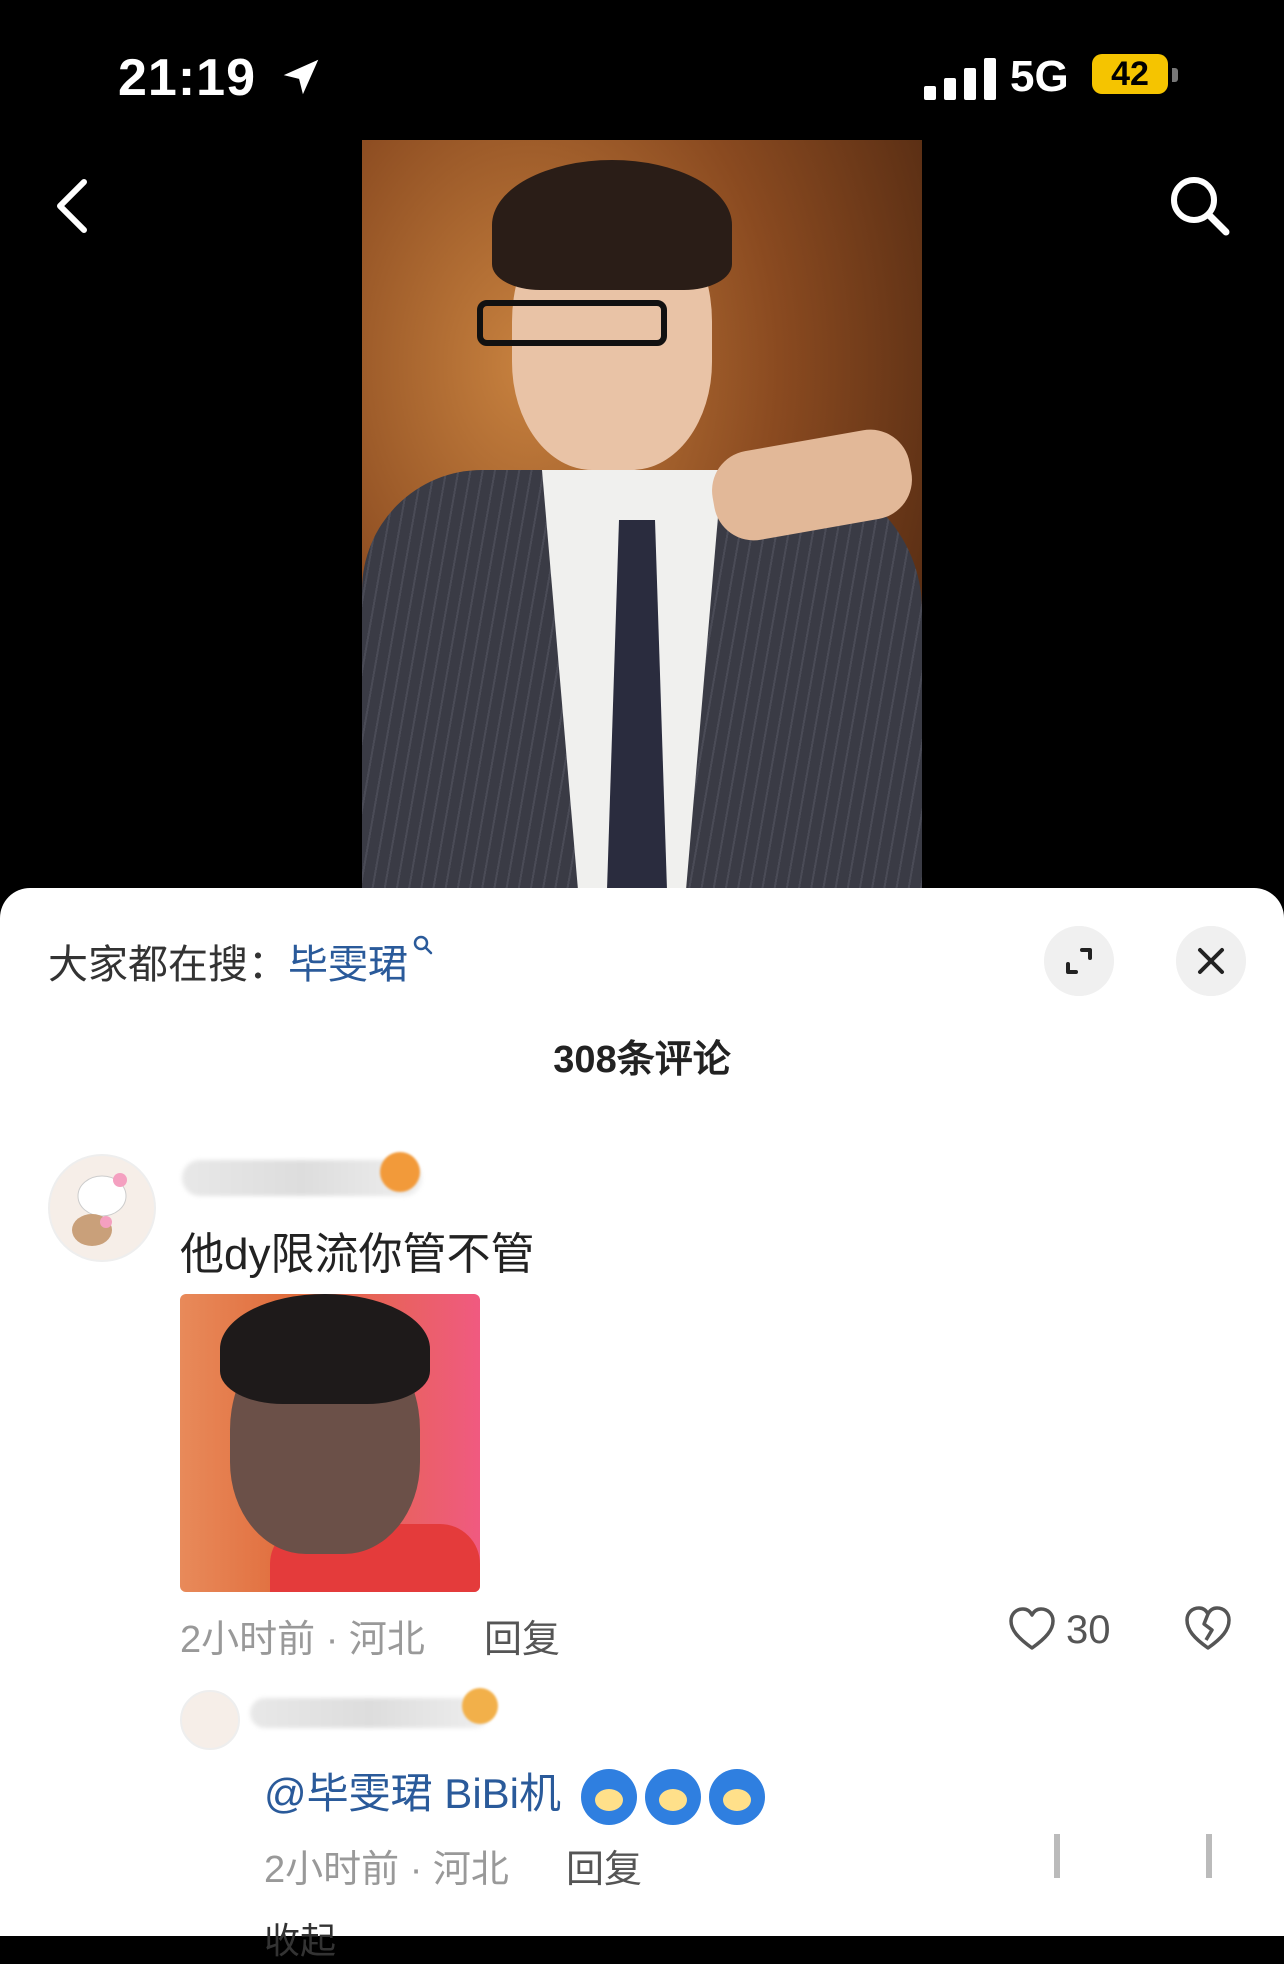  I want to click on comment-count: 308条评论, so click(642, 1060).